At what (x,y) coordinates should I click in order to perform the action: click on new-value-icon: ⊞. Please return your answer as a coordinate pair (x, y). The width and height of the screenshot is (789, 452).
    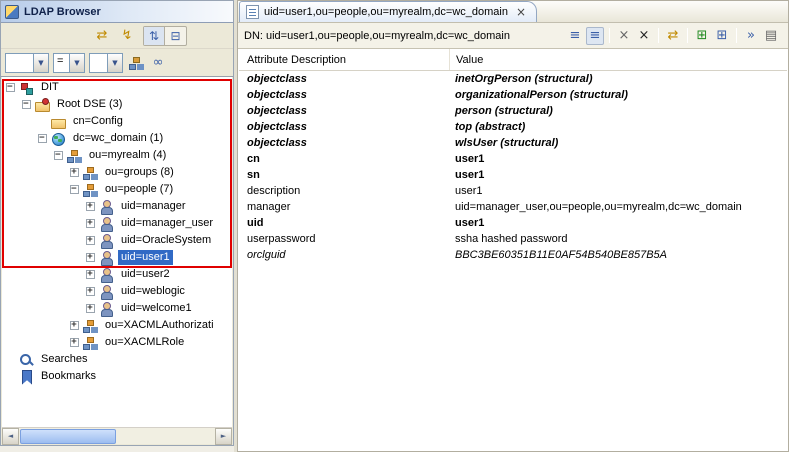
    Looking at the image, I should click on (702, 36).